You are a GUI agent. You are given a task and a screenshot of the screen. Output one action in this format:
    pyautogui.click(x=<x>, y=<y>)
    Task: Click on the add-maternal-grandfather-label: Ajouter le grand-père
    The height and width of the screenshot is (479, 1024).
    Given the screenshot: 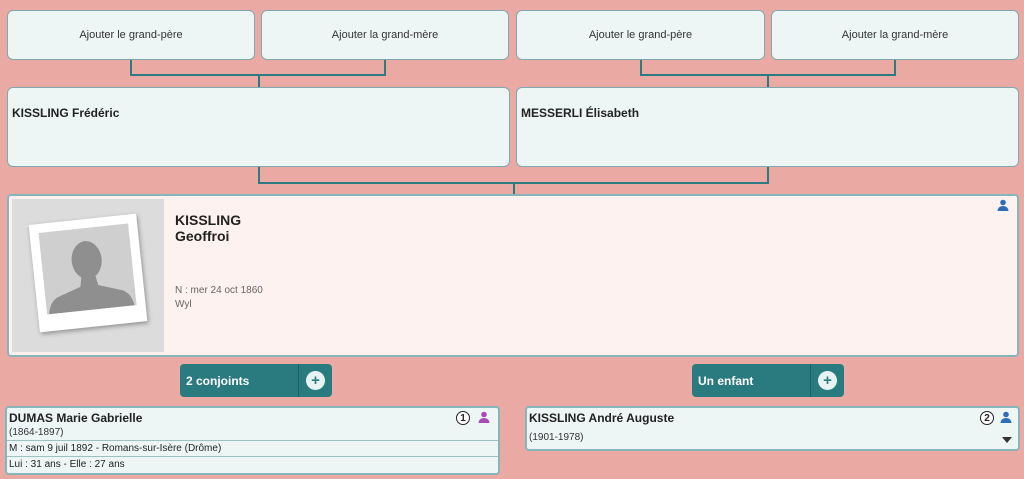 What is the action you would take?
    pyautogui.click(x=640, y=35)
    